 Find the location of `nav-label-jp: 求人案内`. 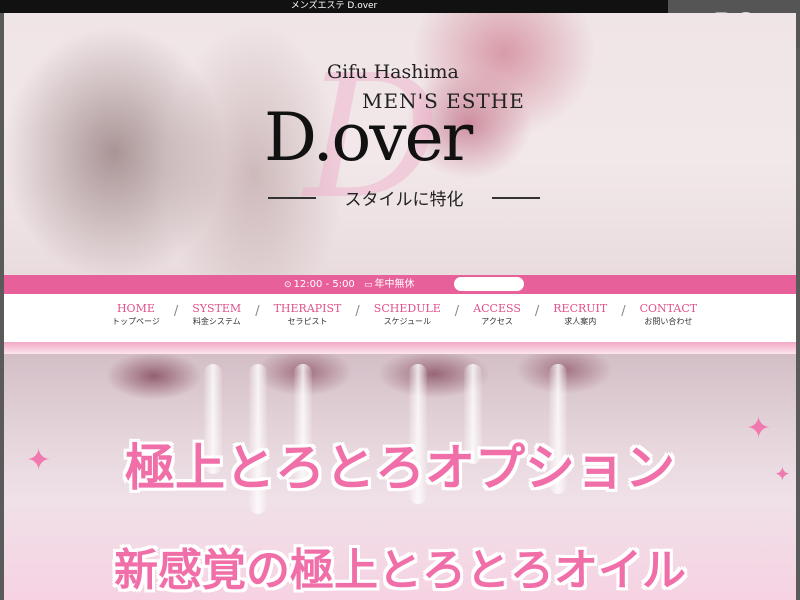

nav-label-jp: 求人案内 is located at coordinates (580, 321).